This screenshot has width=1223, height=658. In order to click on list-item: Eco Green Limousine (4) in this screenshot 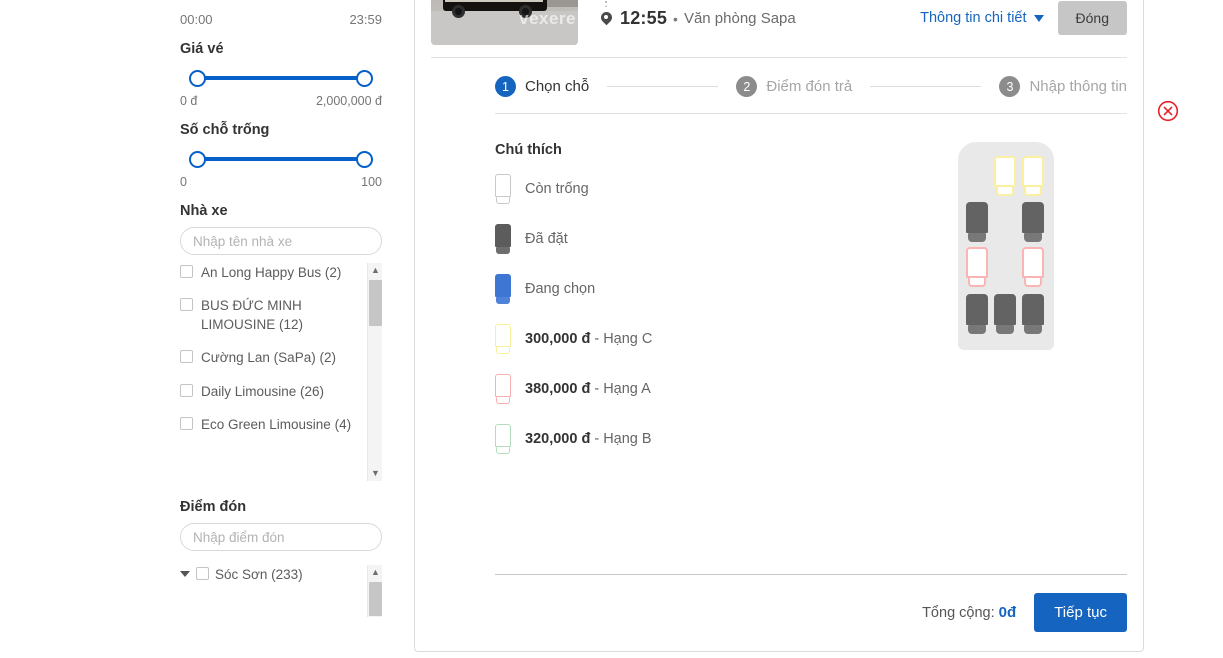, I will do `click(270, 424)`.